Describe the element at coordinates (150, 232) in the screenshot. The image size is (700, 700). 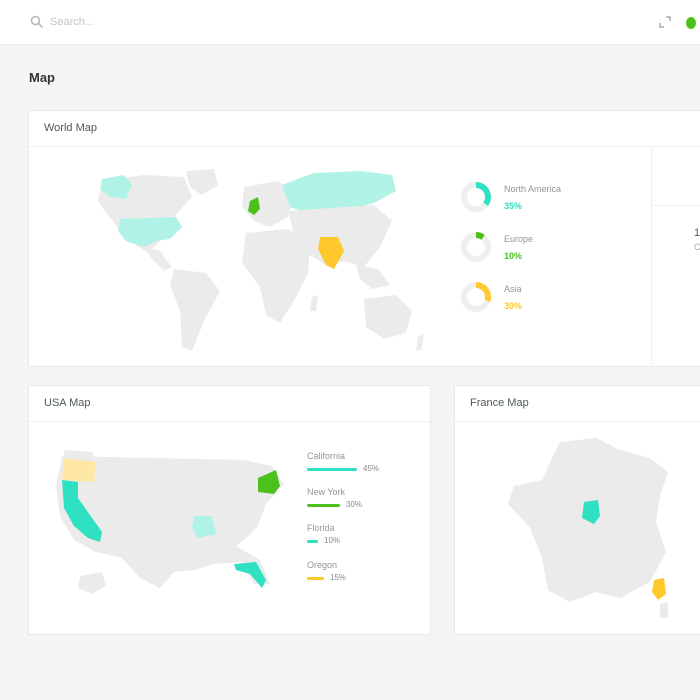
I see `usa-region` at that location.